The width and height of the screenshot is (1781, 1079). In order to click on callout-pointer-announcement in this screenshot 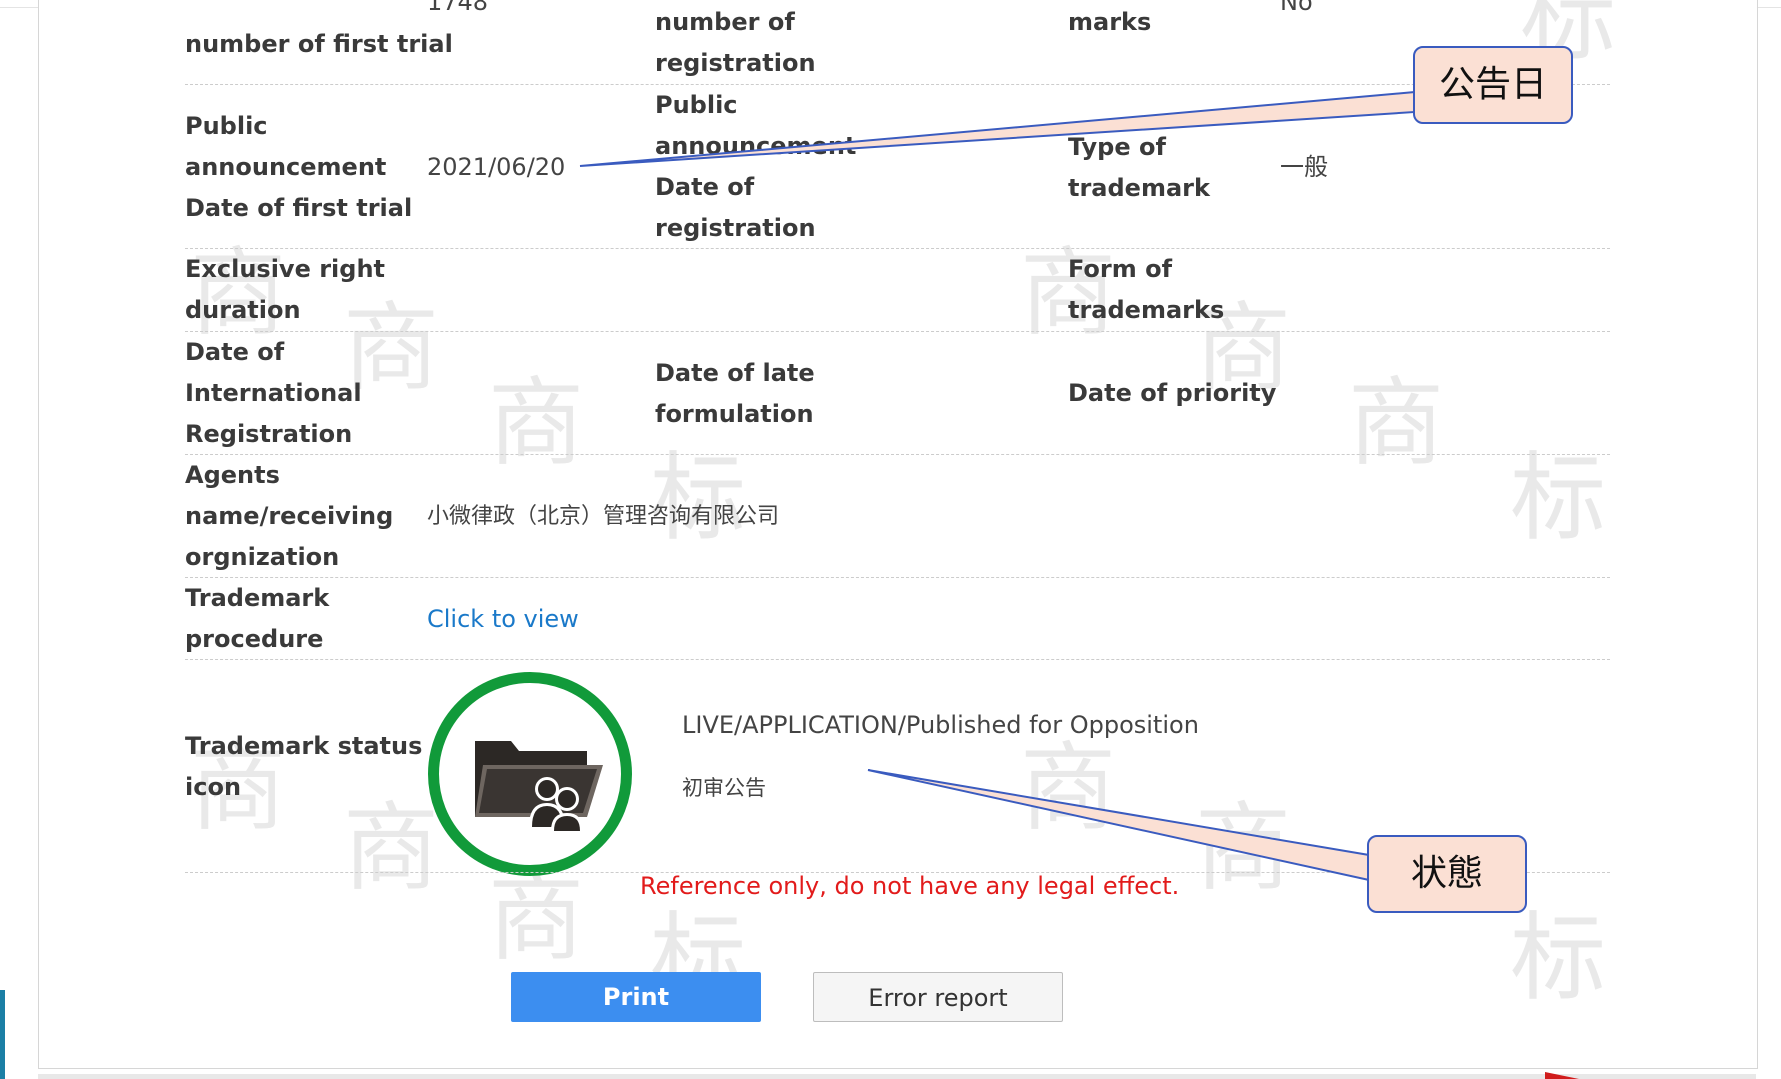, I will do `click(997, 128)`.